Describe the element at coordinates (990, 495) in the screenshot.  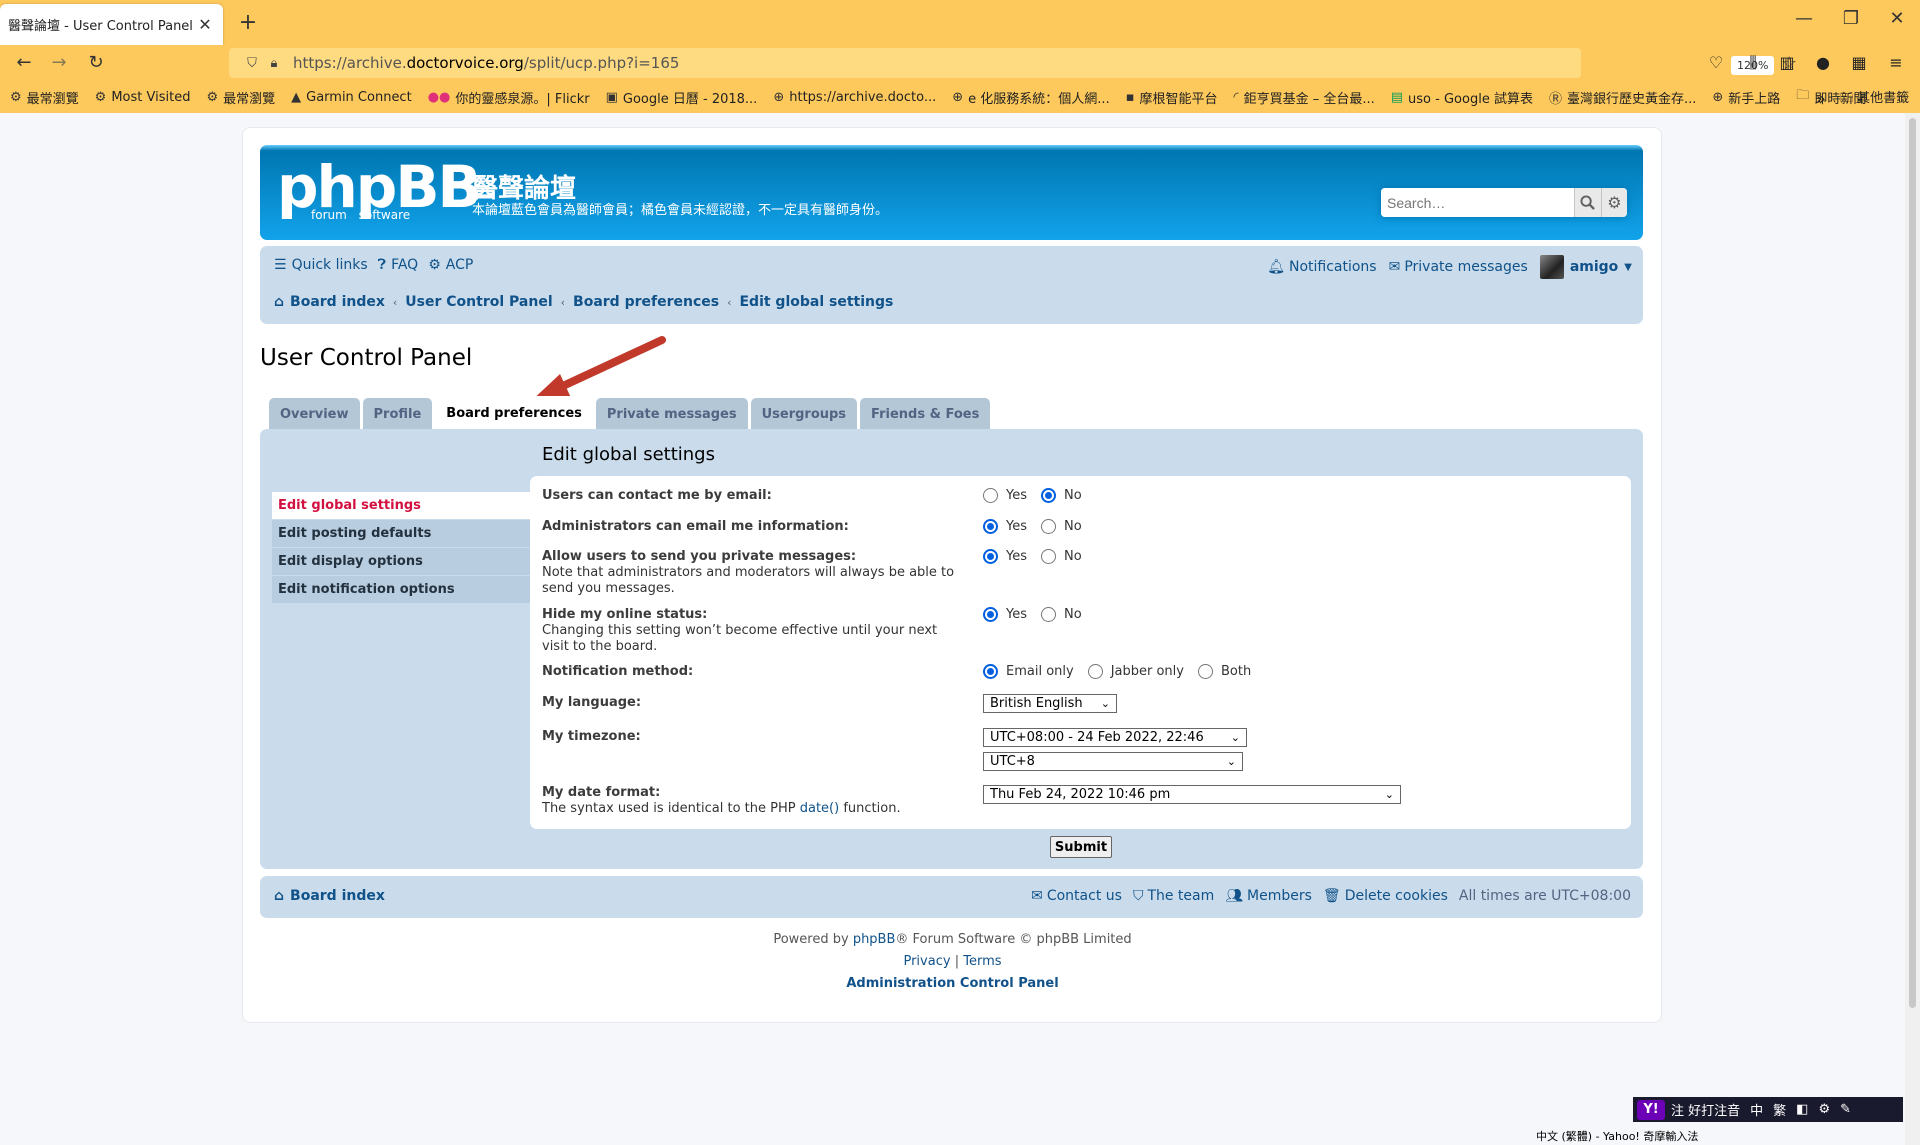
I see `email-contact-yes-radio` at that location.